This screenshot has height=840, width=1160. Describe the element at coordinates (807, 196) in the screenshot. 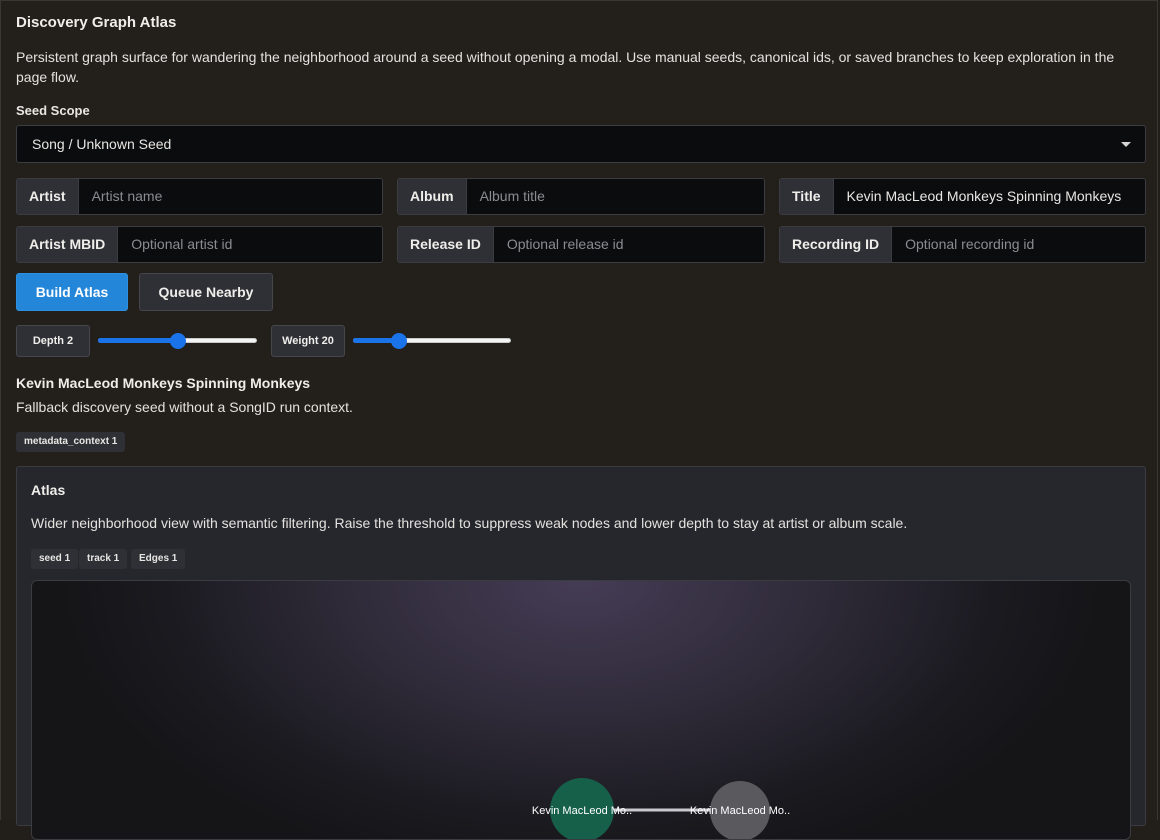

I see `title-label: Title` at that location.